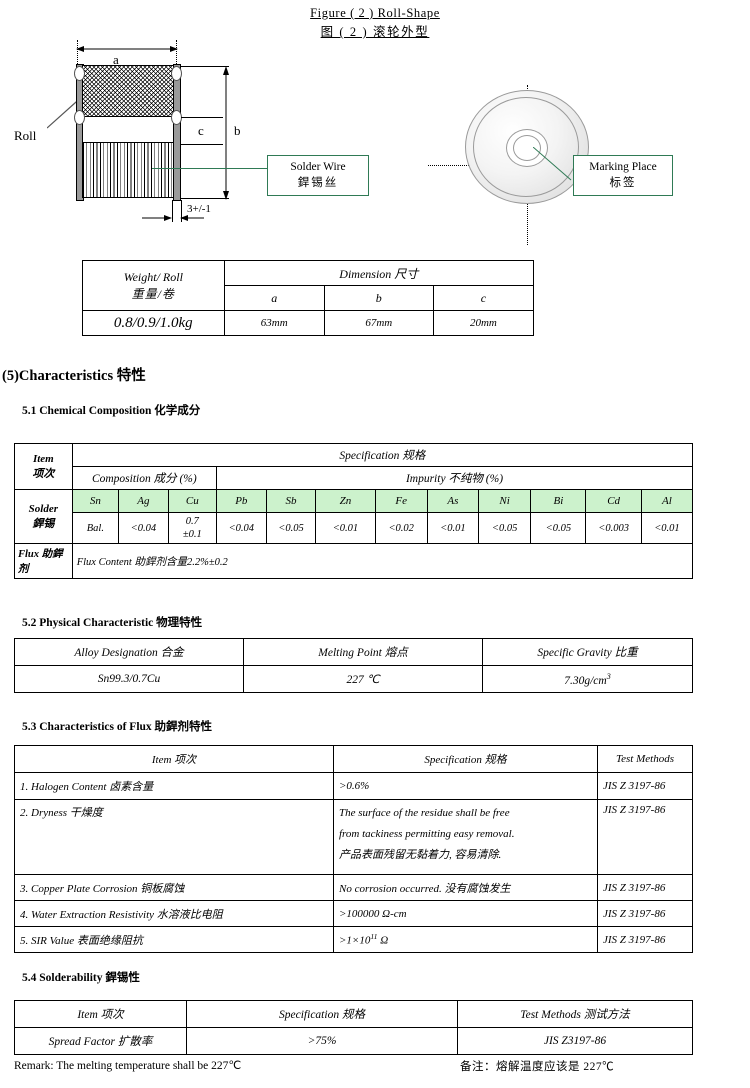 This screenshot has height=1088, width=750. What do you see at coordinates (318, 175) in the screenshot?
I see `solder-wire-callout: Solder Wire 銲锡丝` at bounding box center [318, 175].